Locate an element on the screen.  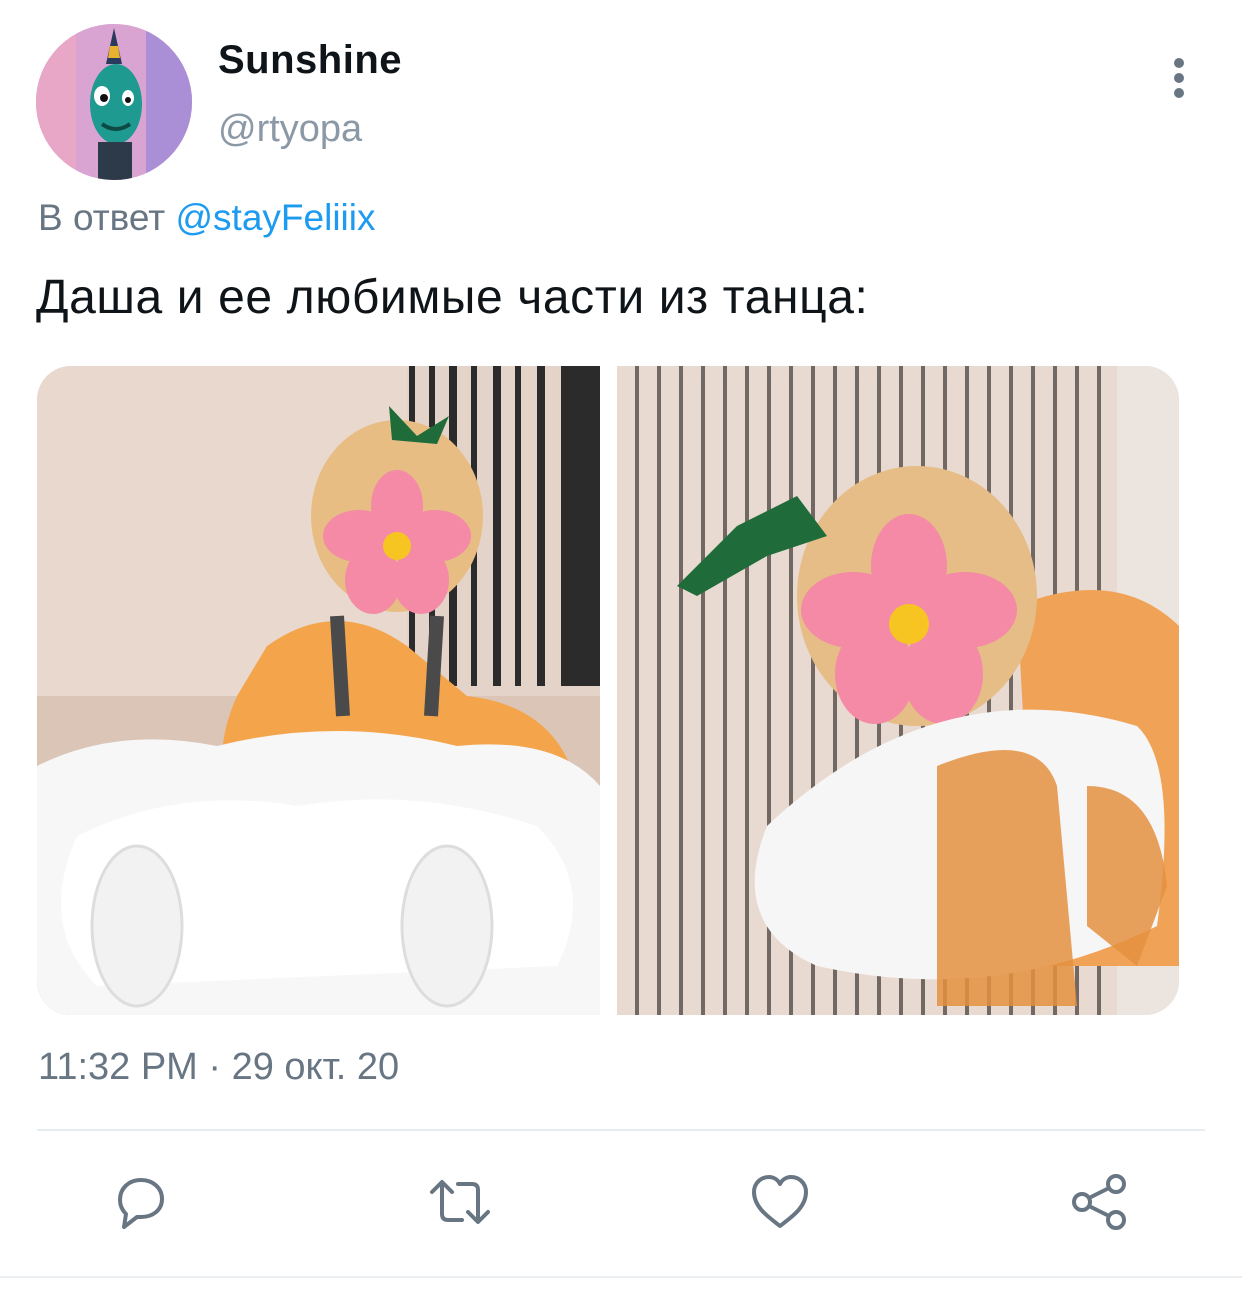
like-icon is located at coordinates (780, 1201).